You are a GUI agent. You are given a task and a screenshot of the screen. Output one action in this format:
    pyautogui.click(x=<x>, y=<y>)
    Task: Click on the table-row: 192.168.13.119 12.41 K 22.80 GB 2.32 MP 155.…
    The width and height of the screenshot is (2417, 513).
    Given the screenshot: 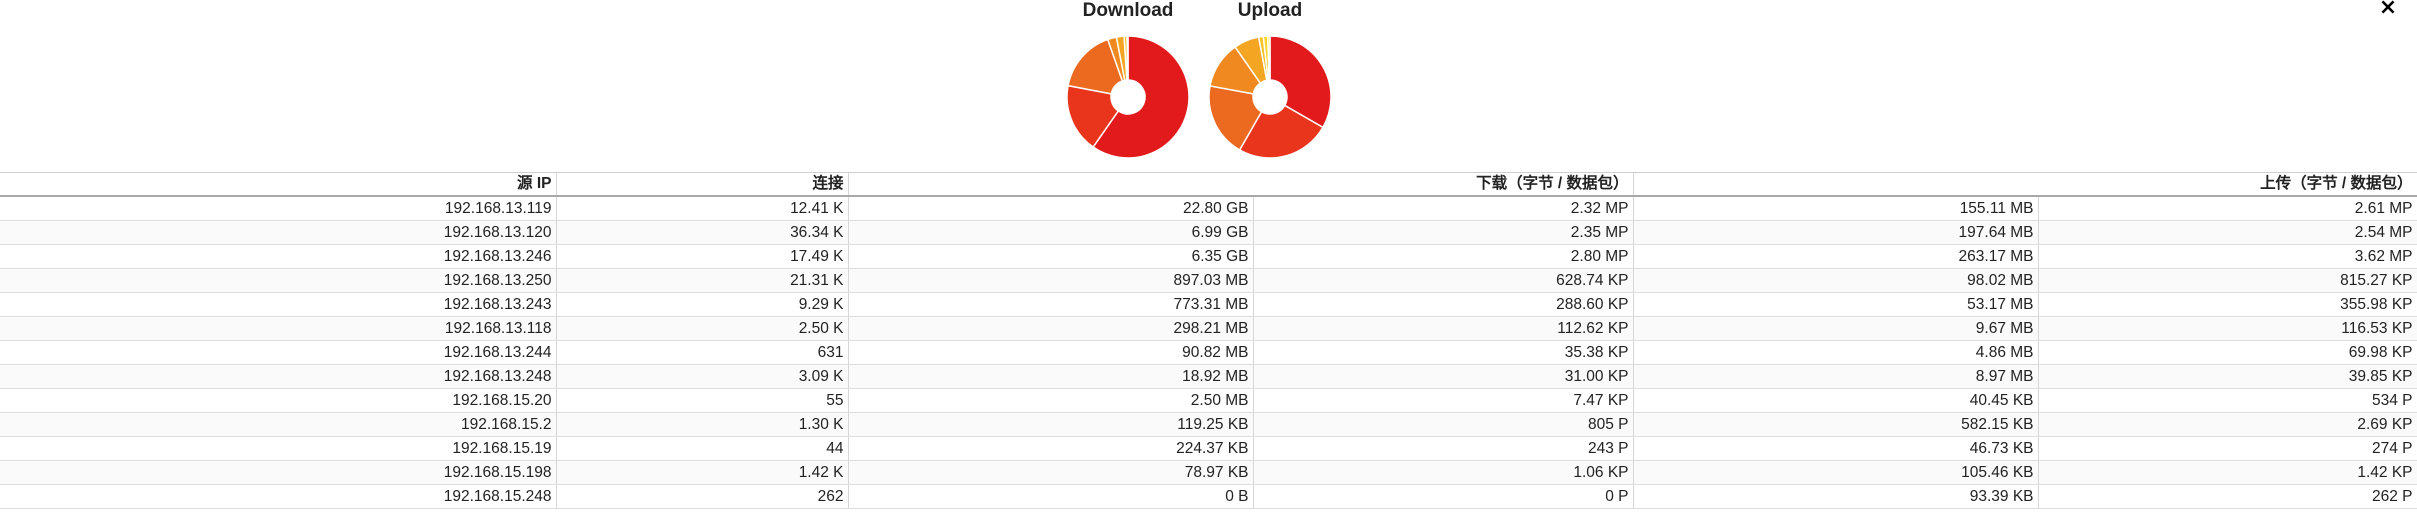 What is the action you would take?
    pyautogui.click(x=1208, y=208)
    